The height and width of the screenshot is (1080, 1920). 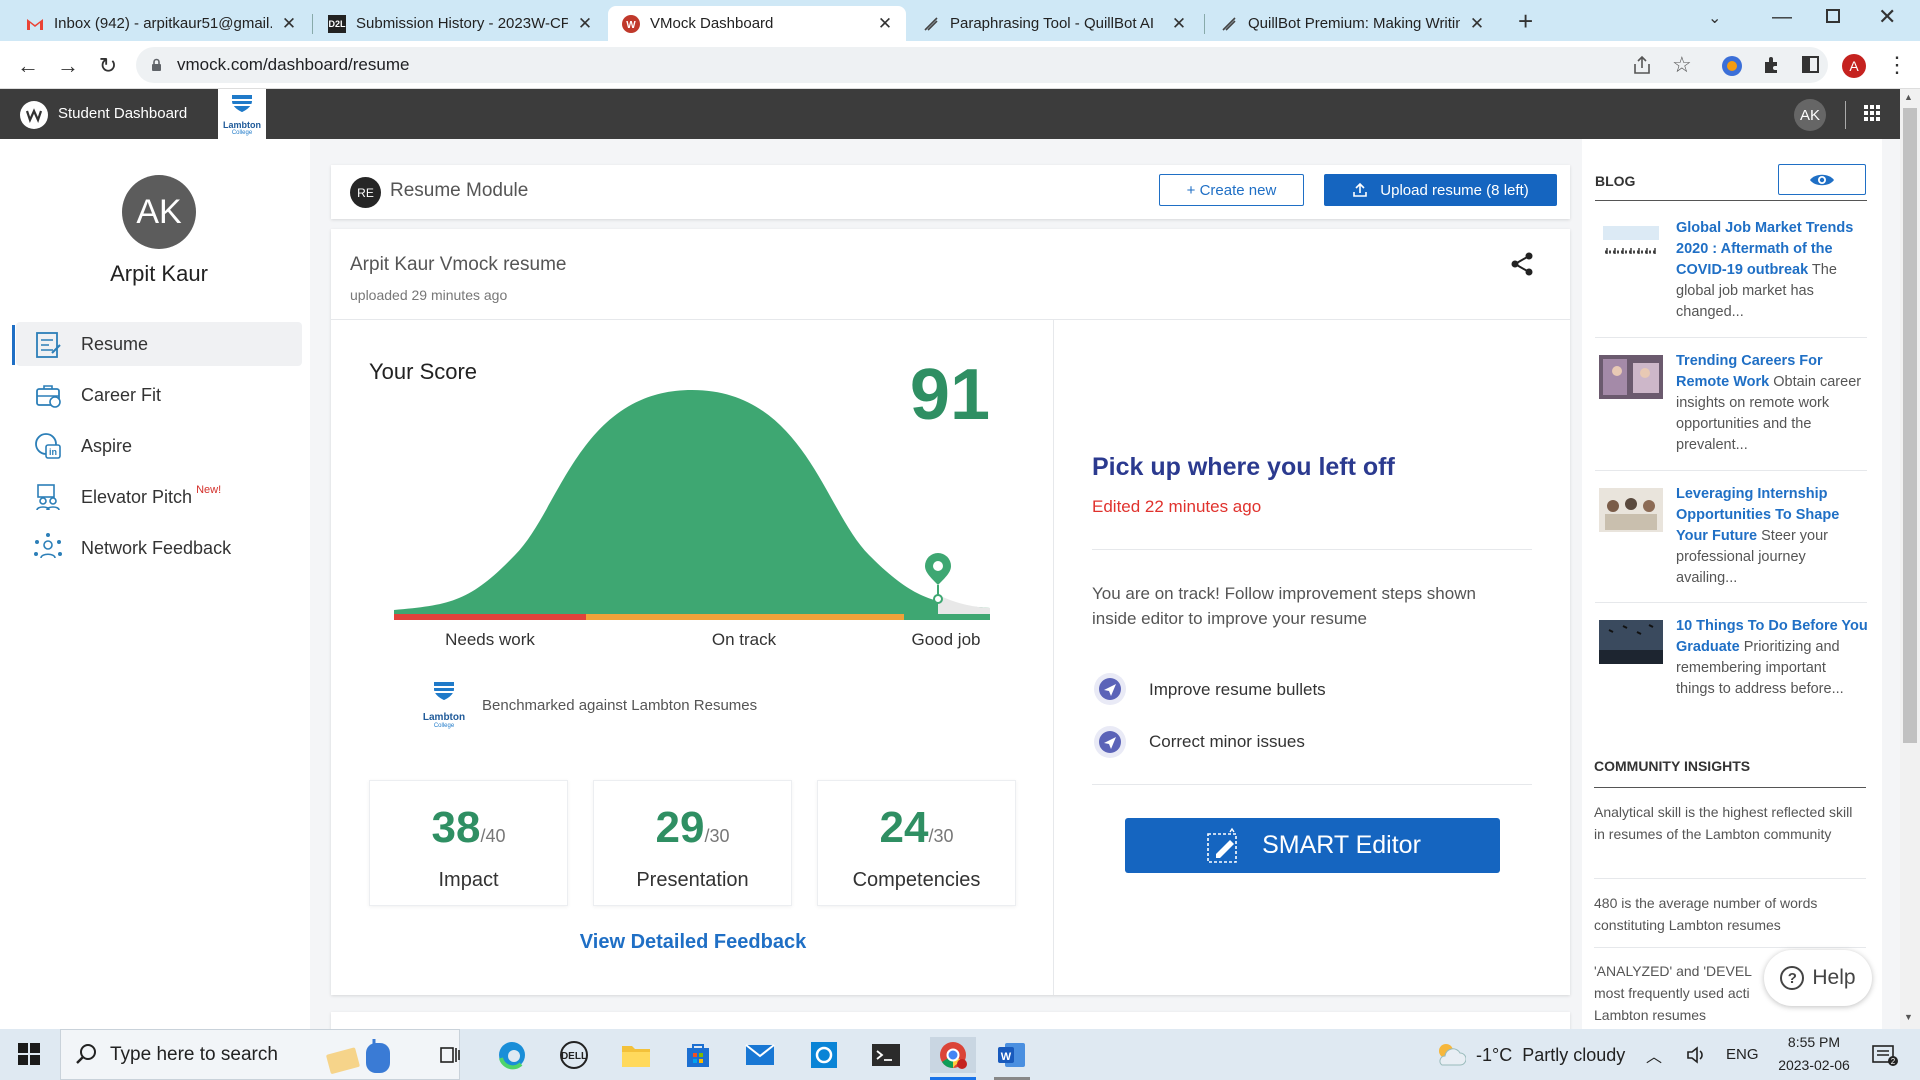 What do you see at coordinates (1782, 17) in the screenshot?
I see `minimize-icon: —` at bounding box center [1782, 17].